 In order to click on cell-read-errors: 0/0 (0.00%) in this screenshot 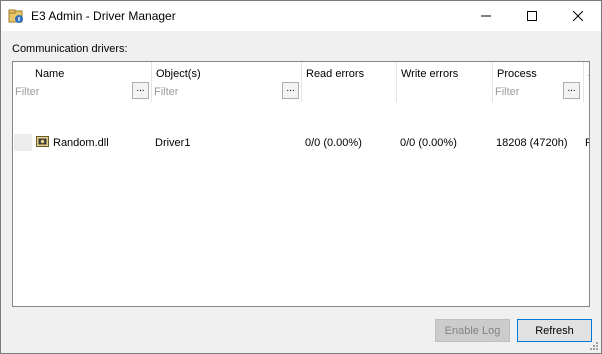, I will do `click(333, 143)`.